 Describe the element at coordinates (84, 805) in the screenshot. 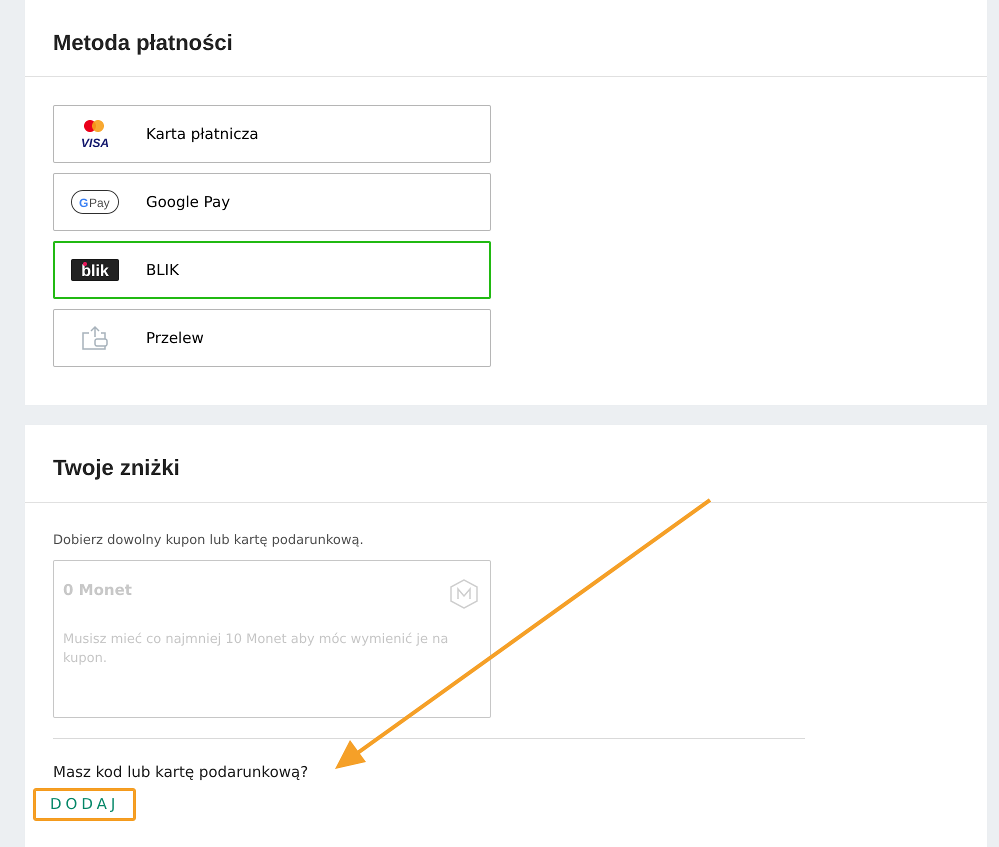

I see `add-button: DODAJ` at that location.